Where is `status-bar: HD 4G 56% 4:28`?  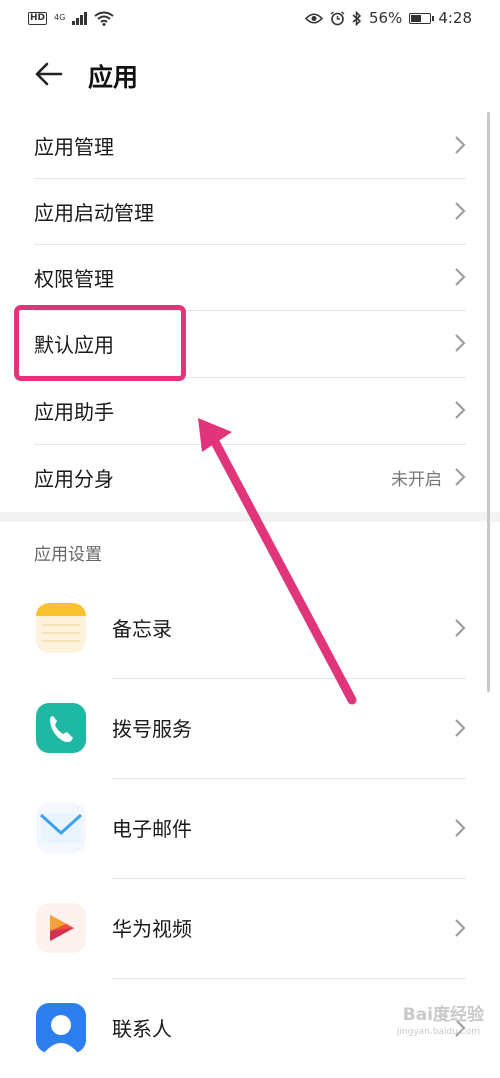 status-bar: HD 4G 56% 4:28 is located at coordinates (250, 18).